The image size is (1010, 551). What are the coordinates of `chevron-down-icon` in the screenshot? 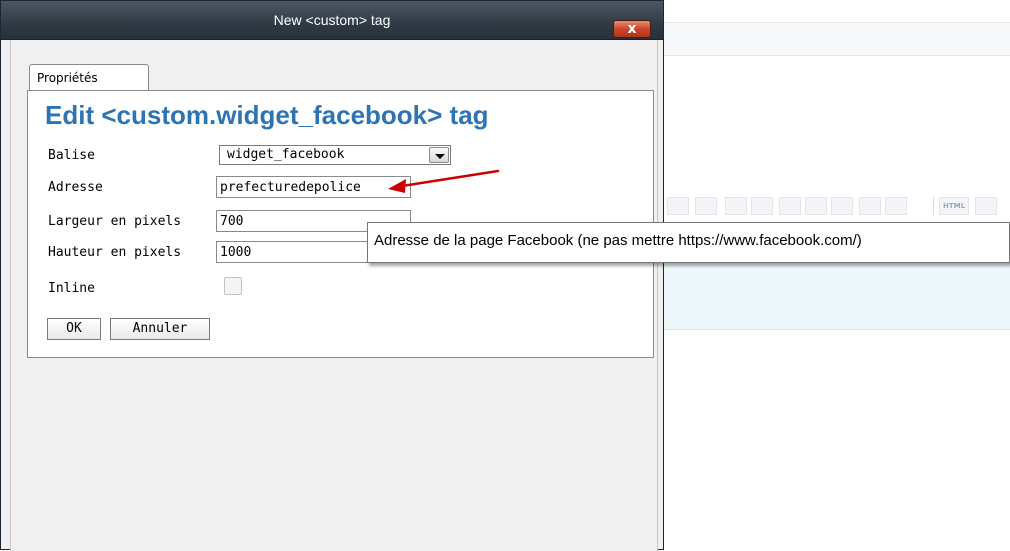 It's located at (439, 155).